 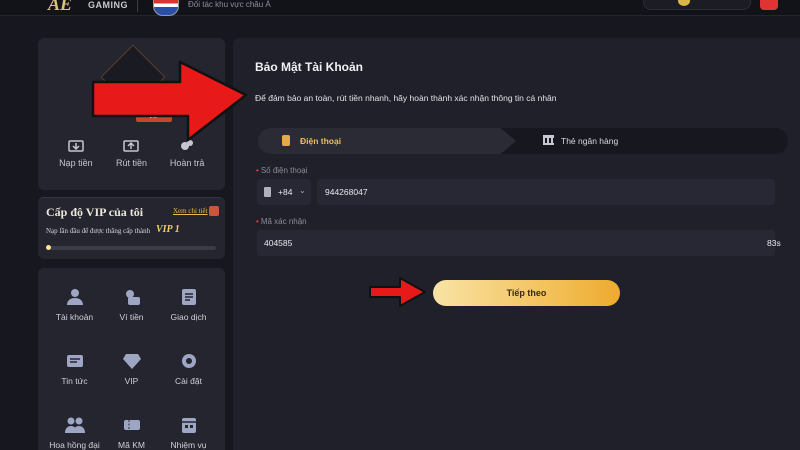 What do you see at coordinates (697, 5) in the screenshot?
I see `balance-pill` at bounding box center [697, 5].